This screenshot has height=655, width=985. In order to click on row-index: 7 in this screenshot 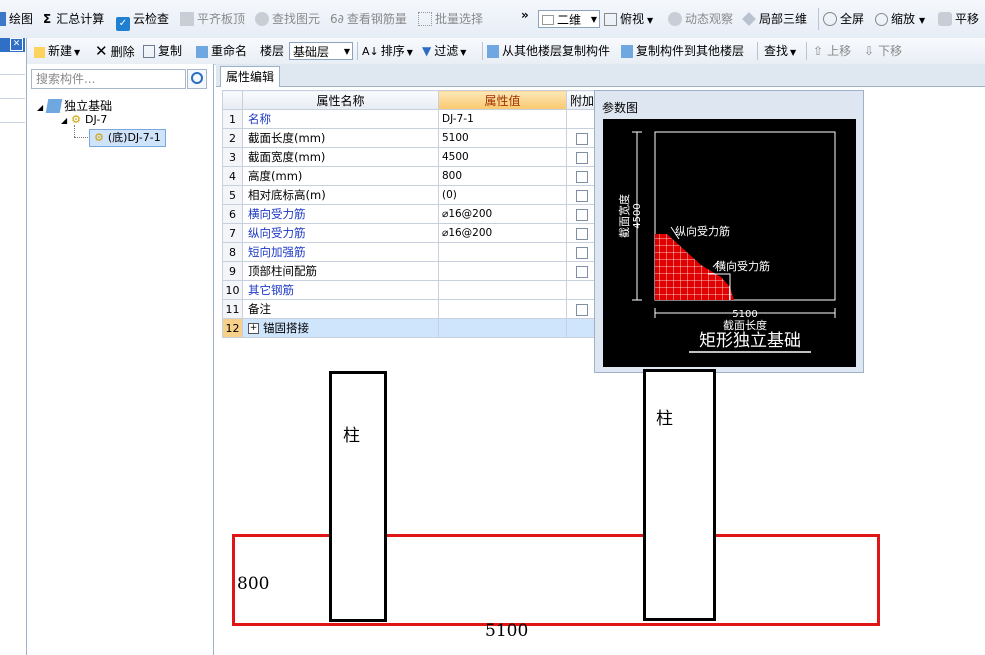, I will do `click(232, 233)`.